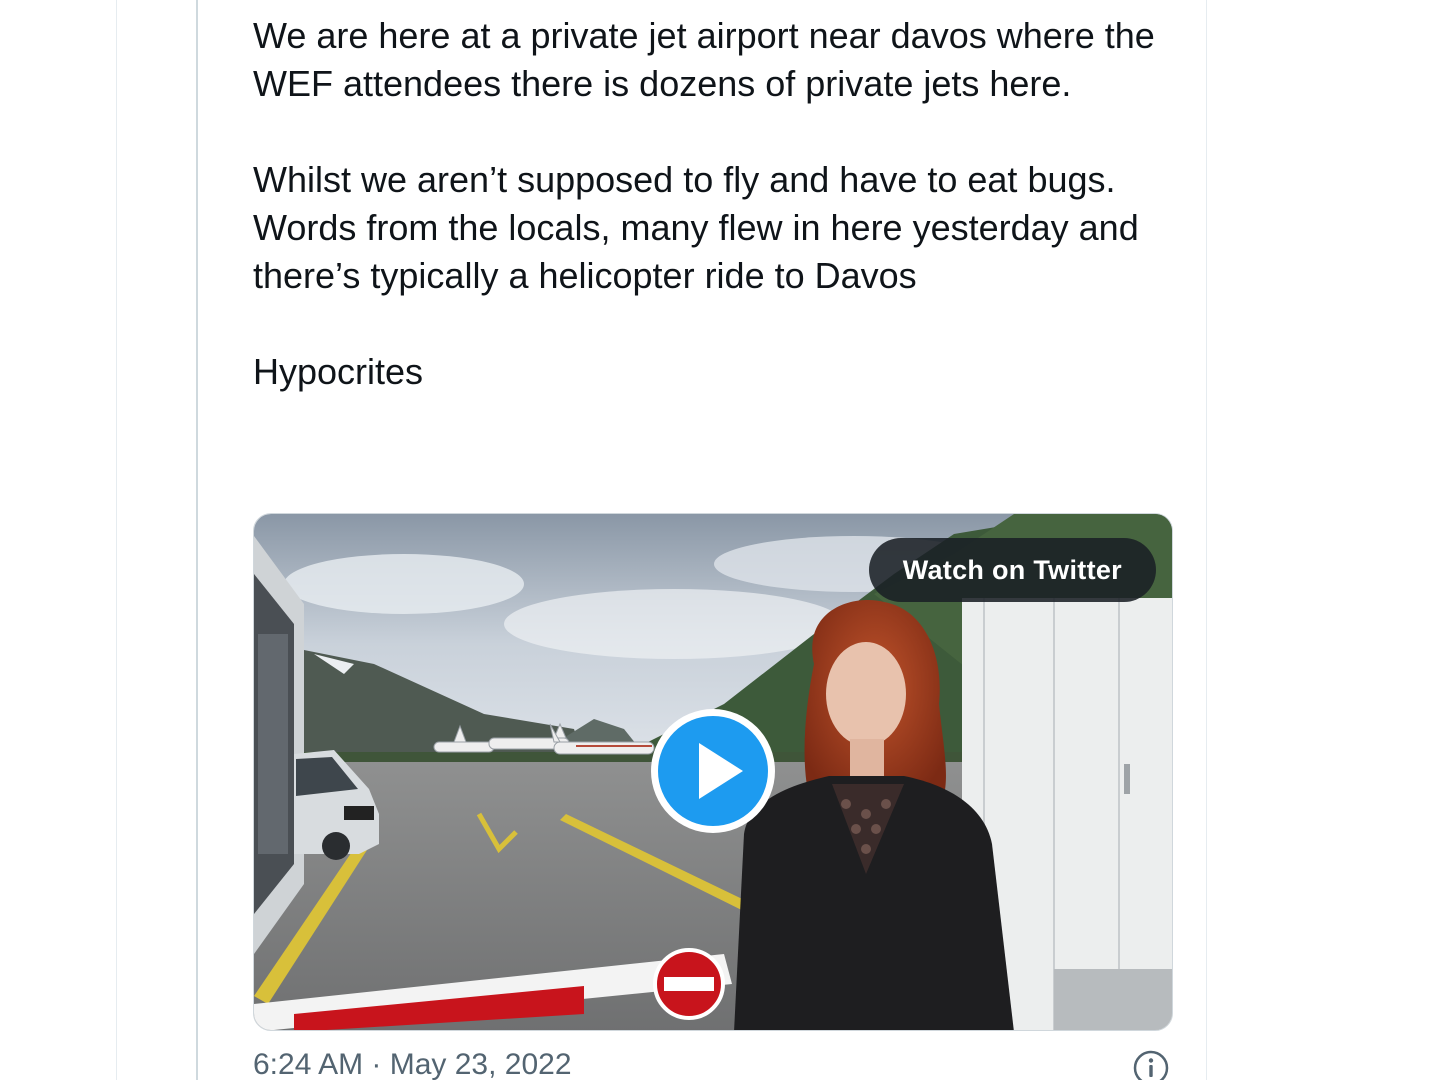  I want to click on thread-connector-line, so click(197, 540).